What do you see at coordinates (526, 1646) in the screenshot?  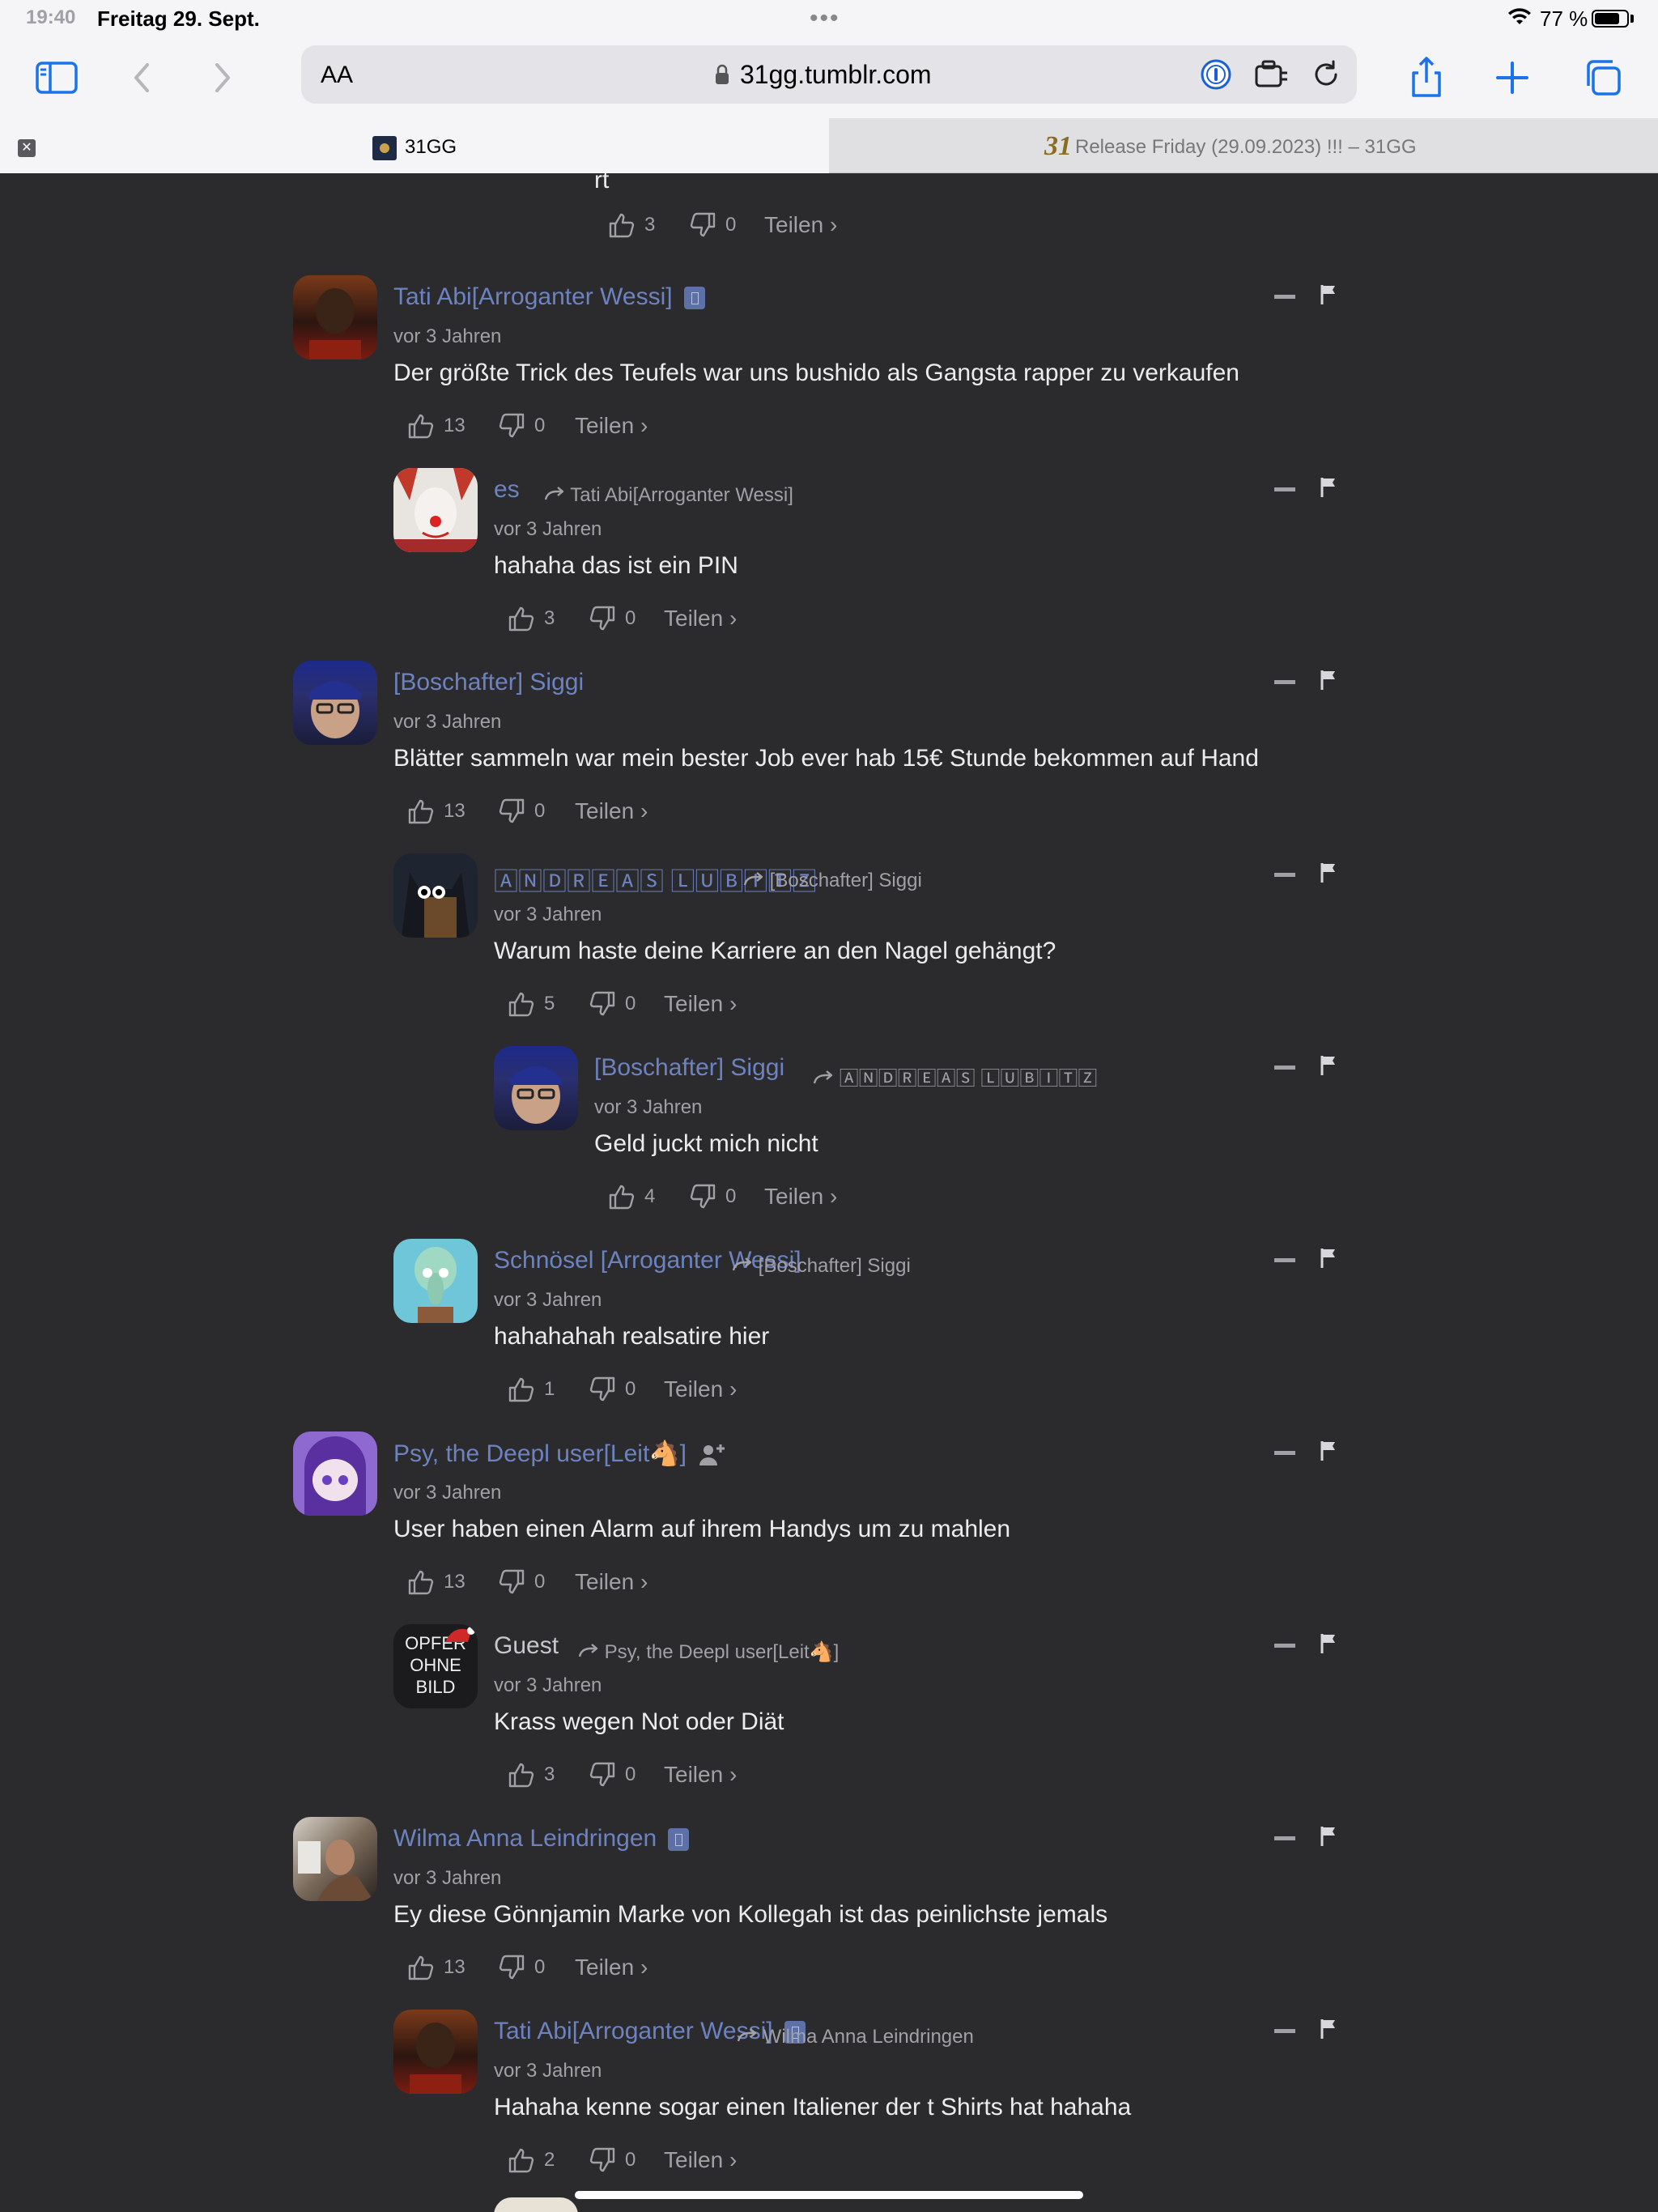 I see `comment-author: Guest` at bounding box center [526, 1646].